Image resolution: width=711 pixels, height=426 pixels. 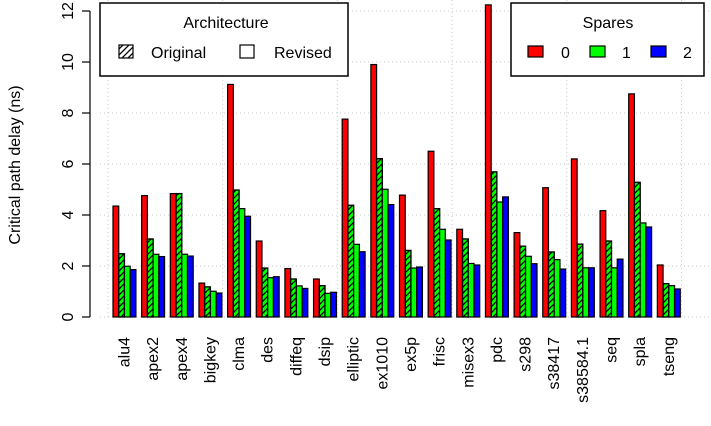 What do you see at coordinates (551, 284) in the screenshot?
I see `bar-hatch-s38417` at bounding box center [551, 284].